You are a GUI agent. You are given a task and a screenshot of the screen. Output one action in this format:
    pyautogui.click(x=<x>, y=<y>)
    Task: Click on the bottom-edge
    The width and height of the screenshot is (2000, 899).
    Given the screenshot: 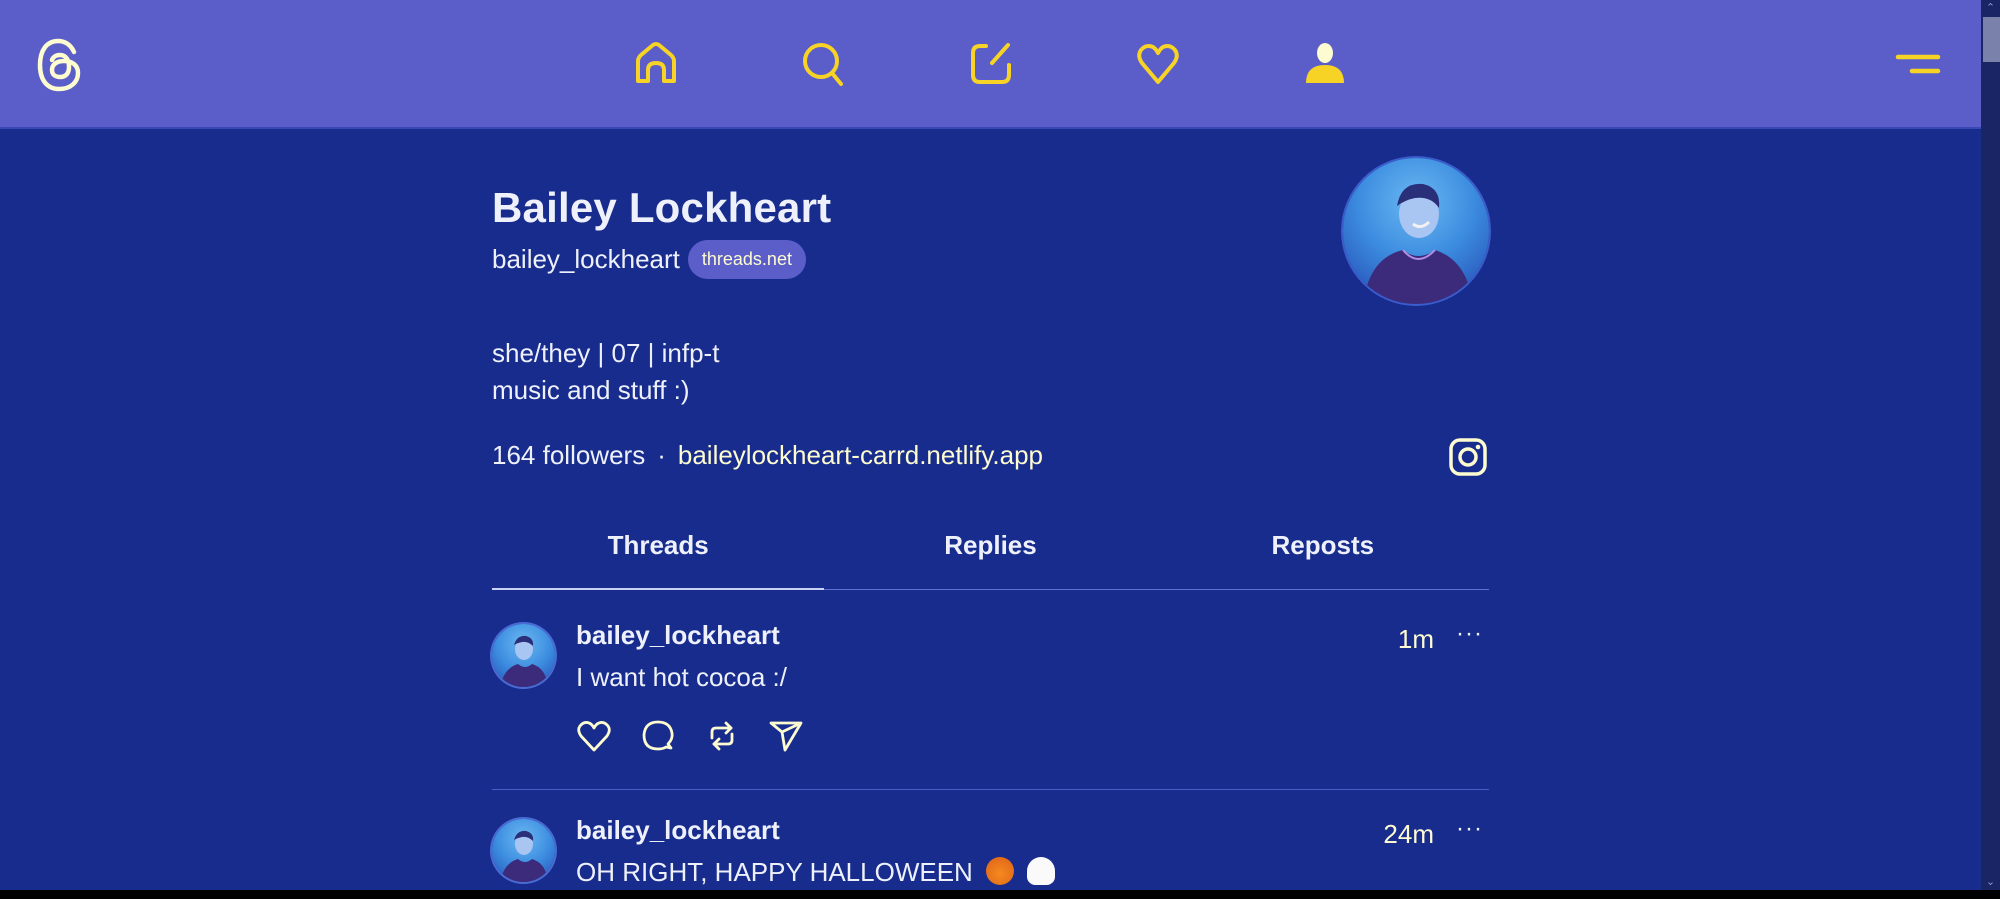 What is the action you would take?
    pyautogui.click(x=1000, y=894)
    